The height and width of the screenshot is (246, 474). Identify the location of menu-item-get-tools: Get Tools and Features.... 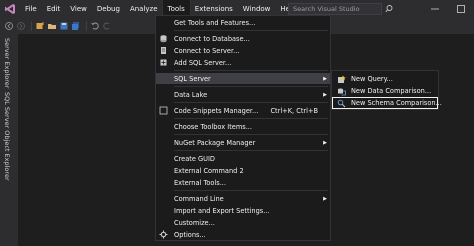
(243, 22).